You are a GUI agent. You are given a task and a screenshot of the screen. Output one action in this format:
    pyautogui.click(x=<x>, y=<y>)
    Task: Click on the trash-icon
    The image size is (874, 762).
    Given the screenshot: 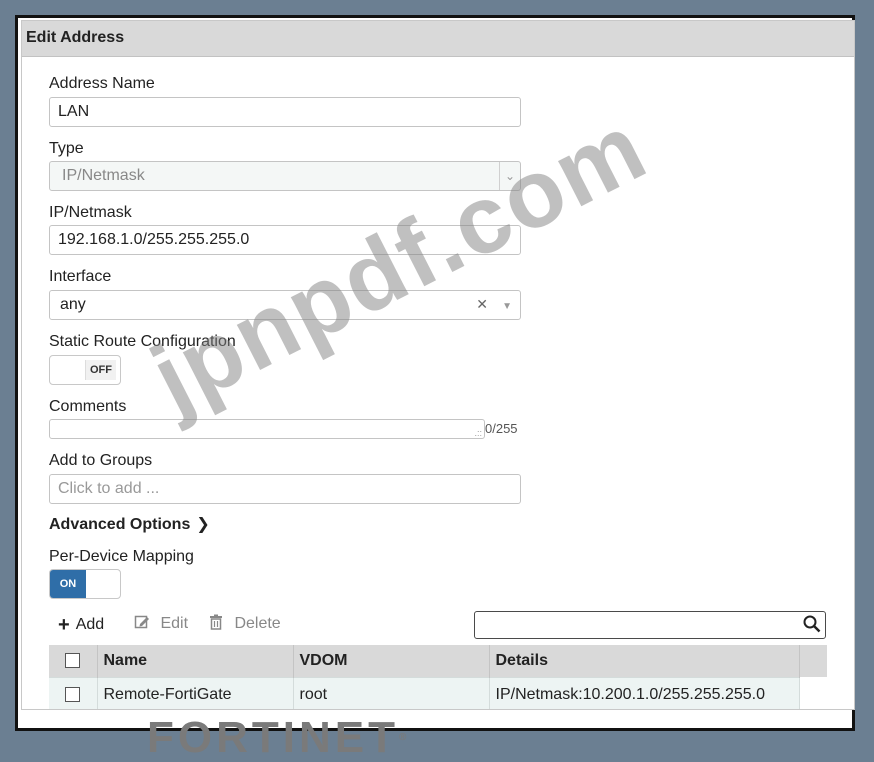 What is the action you would take?
    pyautogui.click(x=218, y=623)
    